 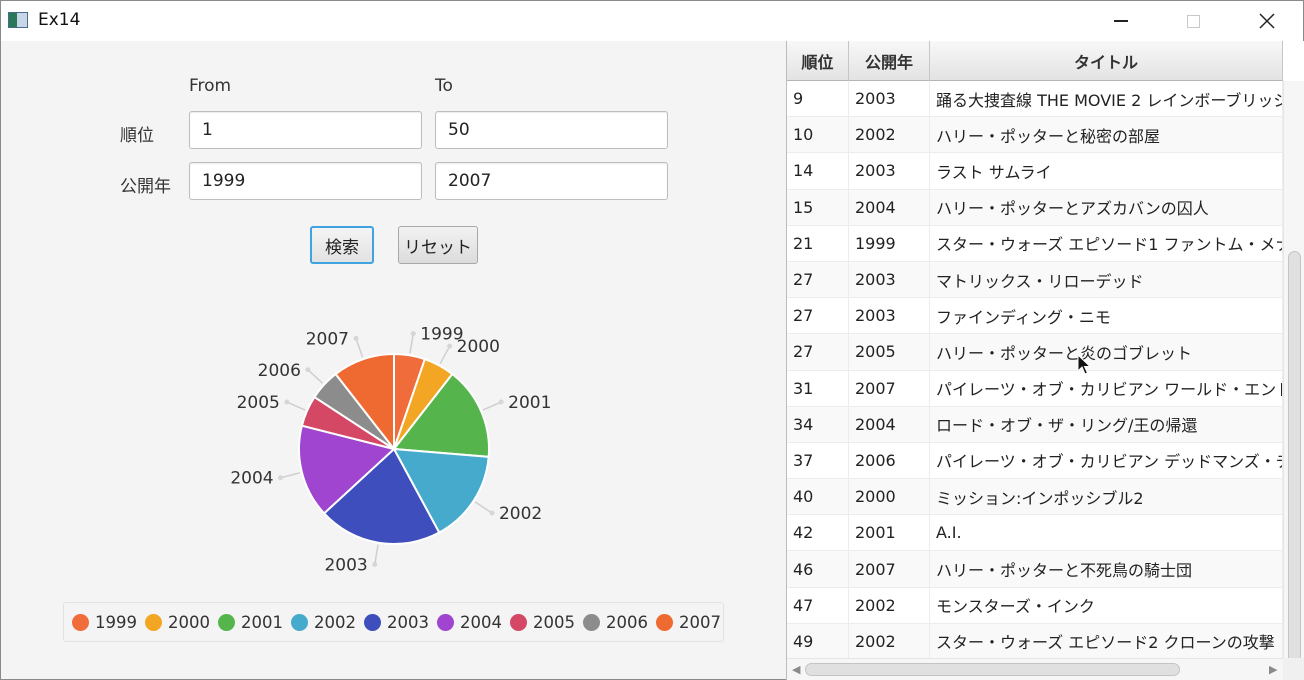 What do you see at coordinates (408, 622) in the screenshot?
I see `legend-label: 2003` at bounding box center [408, 622].